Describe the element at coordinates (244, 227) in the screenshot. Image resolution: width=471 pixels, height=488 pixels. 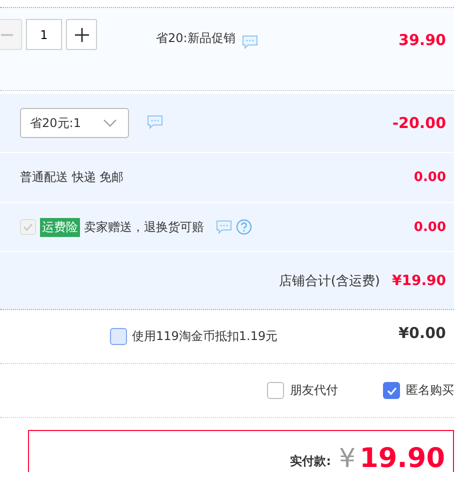
I see `help-icon` at that location.